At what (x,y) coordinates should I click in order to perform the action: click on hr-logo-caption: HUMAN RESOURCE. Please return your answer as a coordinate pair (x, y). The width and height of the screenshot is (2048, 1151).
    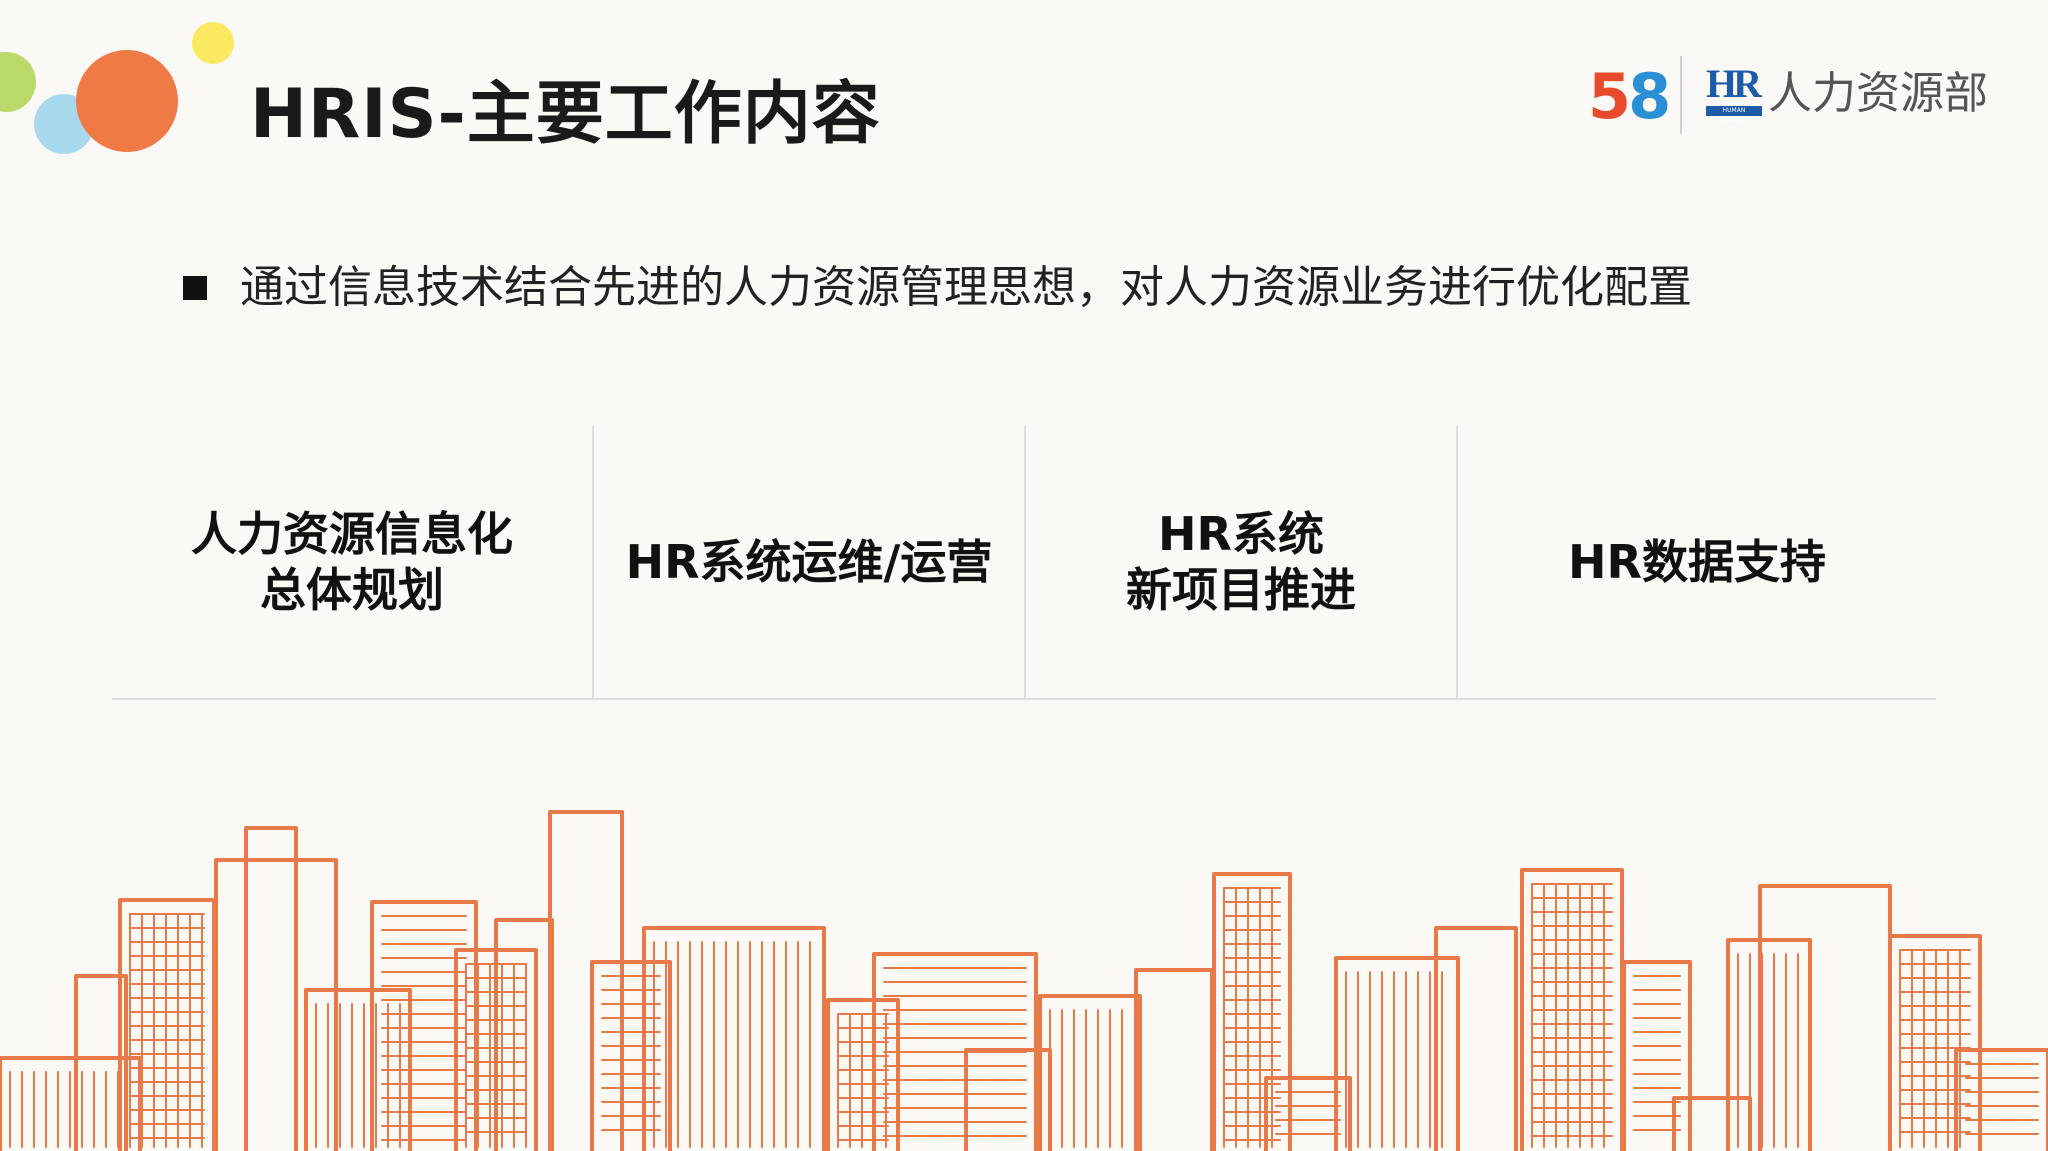
    Looking at the image, I should click on (1734, 115).